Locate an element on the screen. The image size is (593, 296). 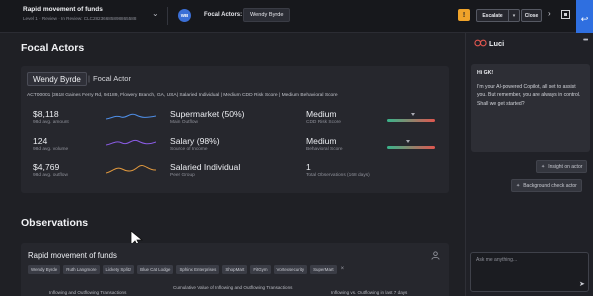
close-icon: × is located at coordinates (343, 269).